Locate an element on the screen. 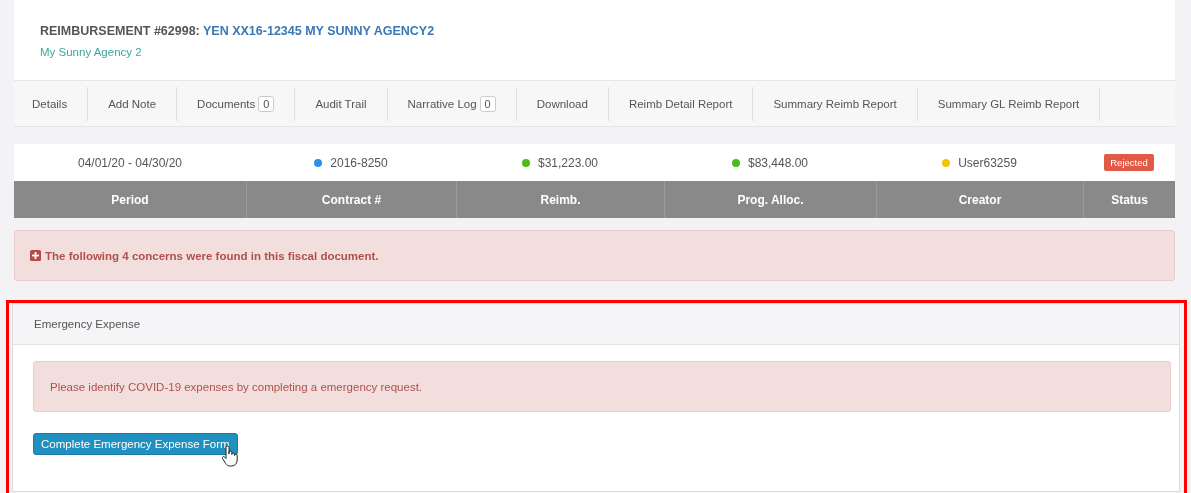 Image resolution: width=1191 pixels, height=493 pixels. tab: Details is located at coordinates (51, 103).